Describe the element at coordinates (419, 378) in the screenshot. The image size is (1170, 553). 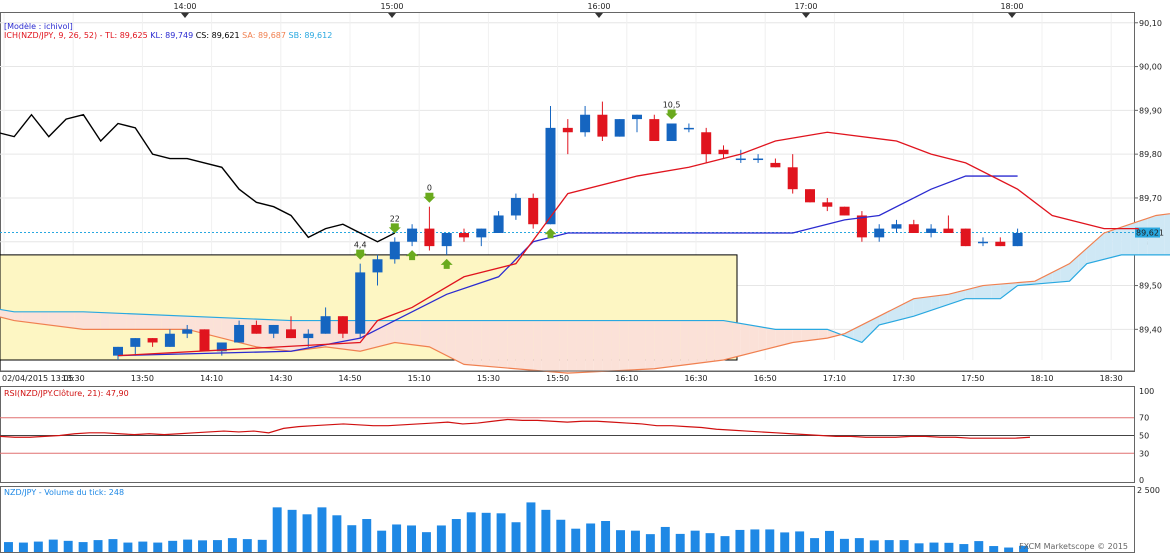
I see `time-axis-label: 15:10` at that location.